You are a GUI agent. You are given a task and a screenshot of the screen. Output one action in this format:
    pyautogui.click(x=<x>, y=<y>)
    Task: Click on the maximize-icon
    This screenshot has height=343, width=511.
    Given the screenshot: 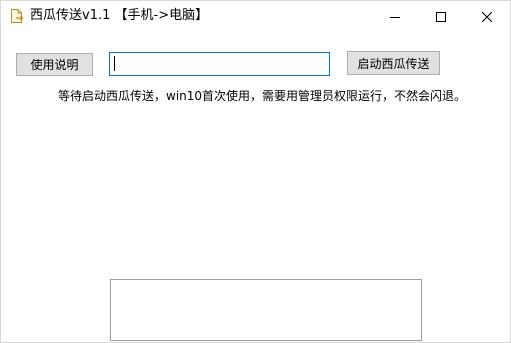 What is the action you would take?
    pyautogui.click(x=441, y=16)
    